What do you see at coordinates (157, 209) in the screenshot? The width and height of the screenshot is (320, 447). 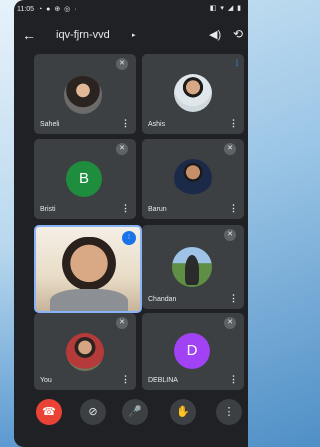 I see `participant-name: Barun` at bounding box center [157, 209].